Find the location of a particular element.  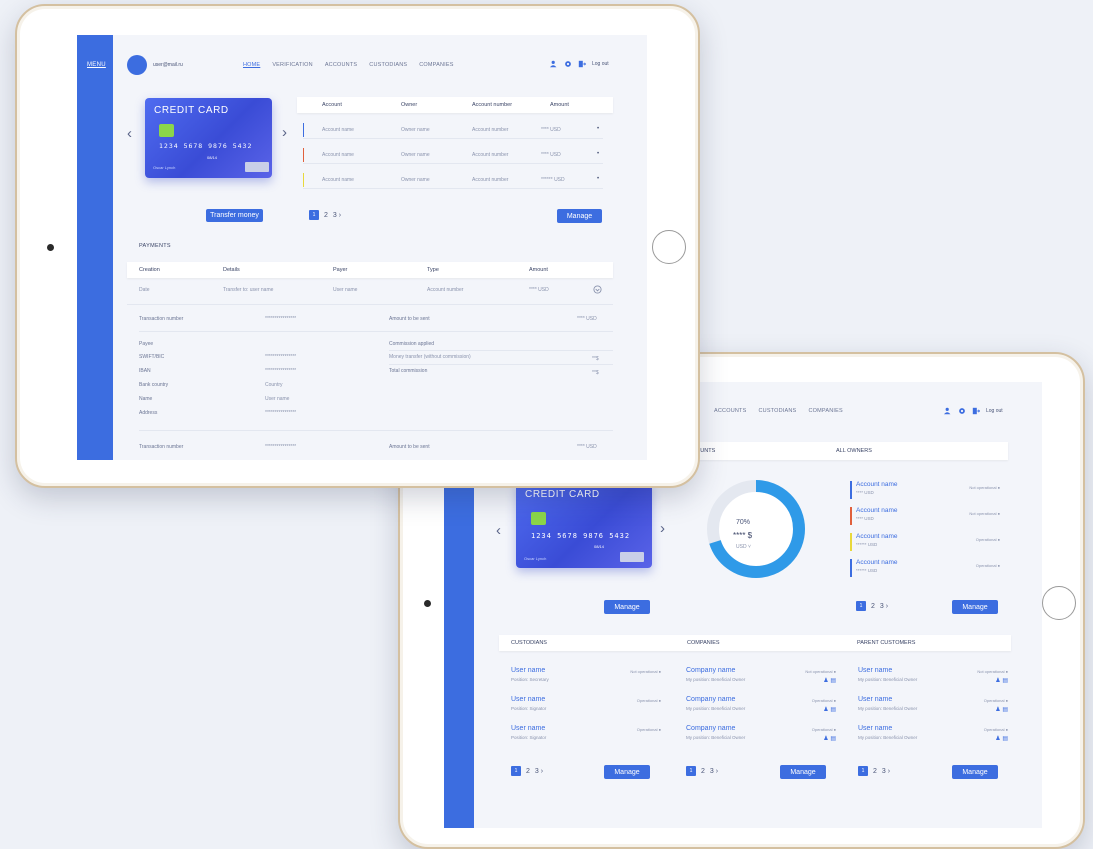

sidebar: MENU is located at coordinates (95, 247).